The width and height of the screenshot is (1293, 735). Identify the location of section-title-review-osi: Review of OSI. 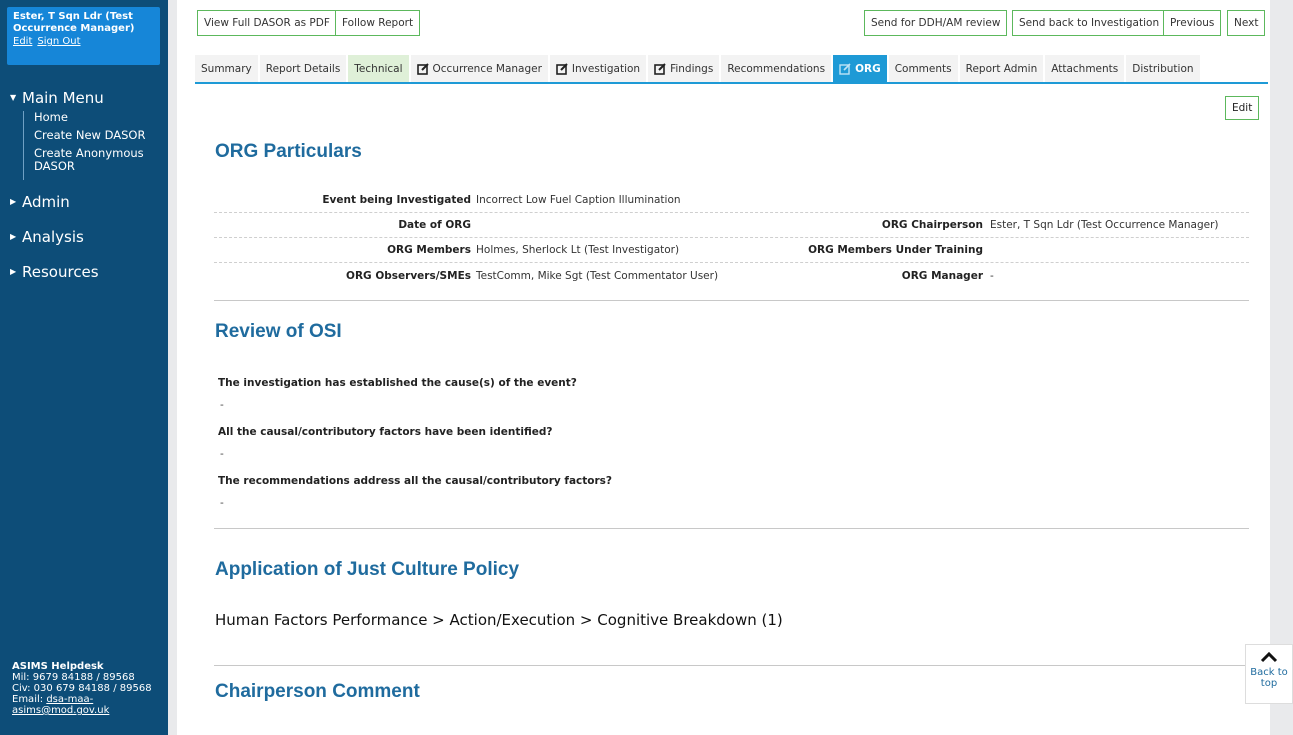
(278, 331).